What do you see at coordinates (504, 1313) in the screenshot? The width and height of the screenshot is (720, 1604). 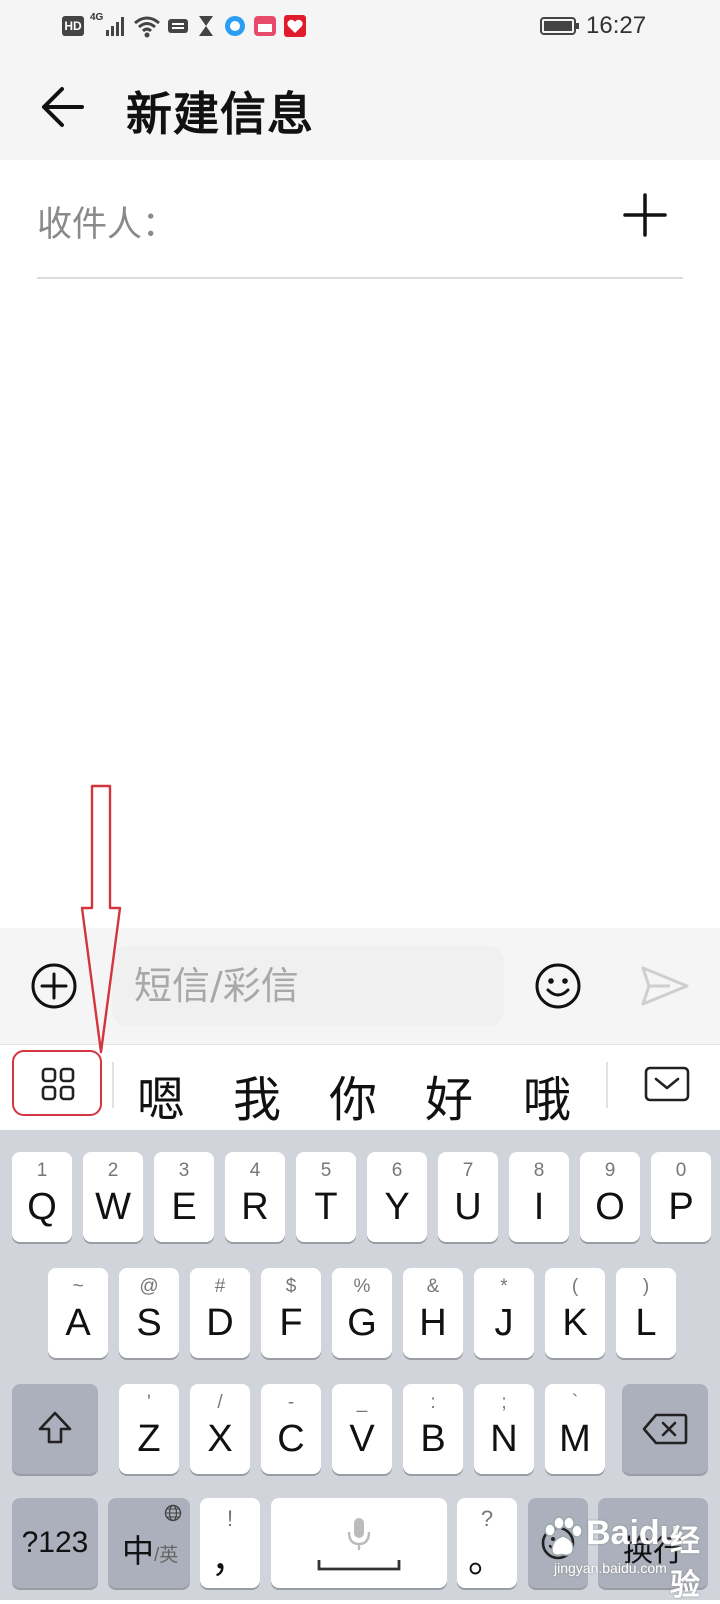 I see `key-j: * J` at bounding box center [504, 1313].